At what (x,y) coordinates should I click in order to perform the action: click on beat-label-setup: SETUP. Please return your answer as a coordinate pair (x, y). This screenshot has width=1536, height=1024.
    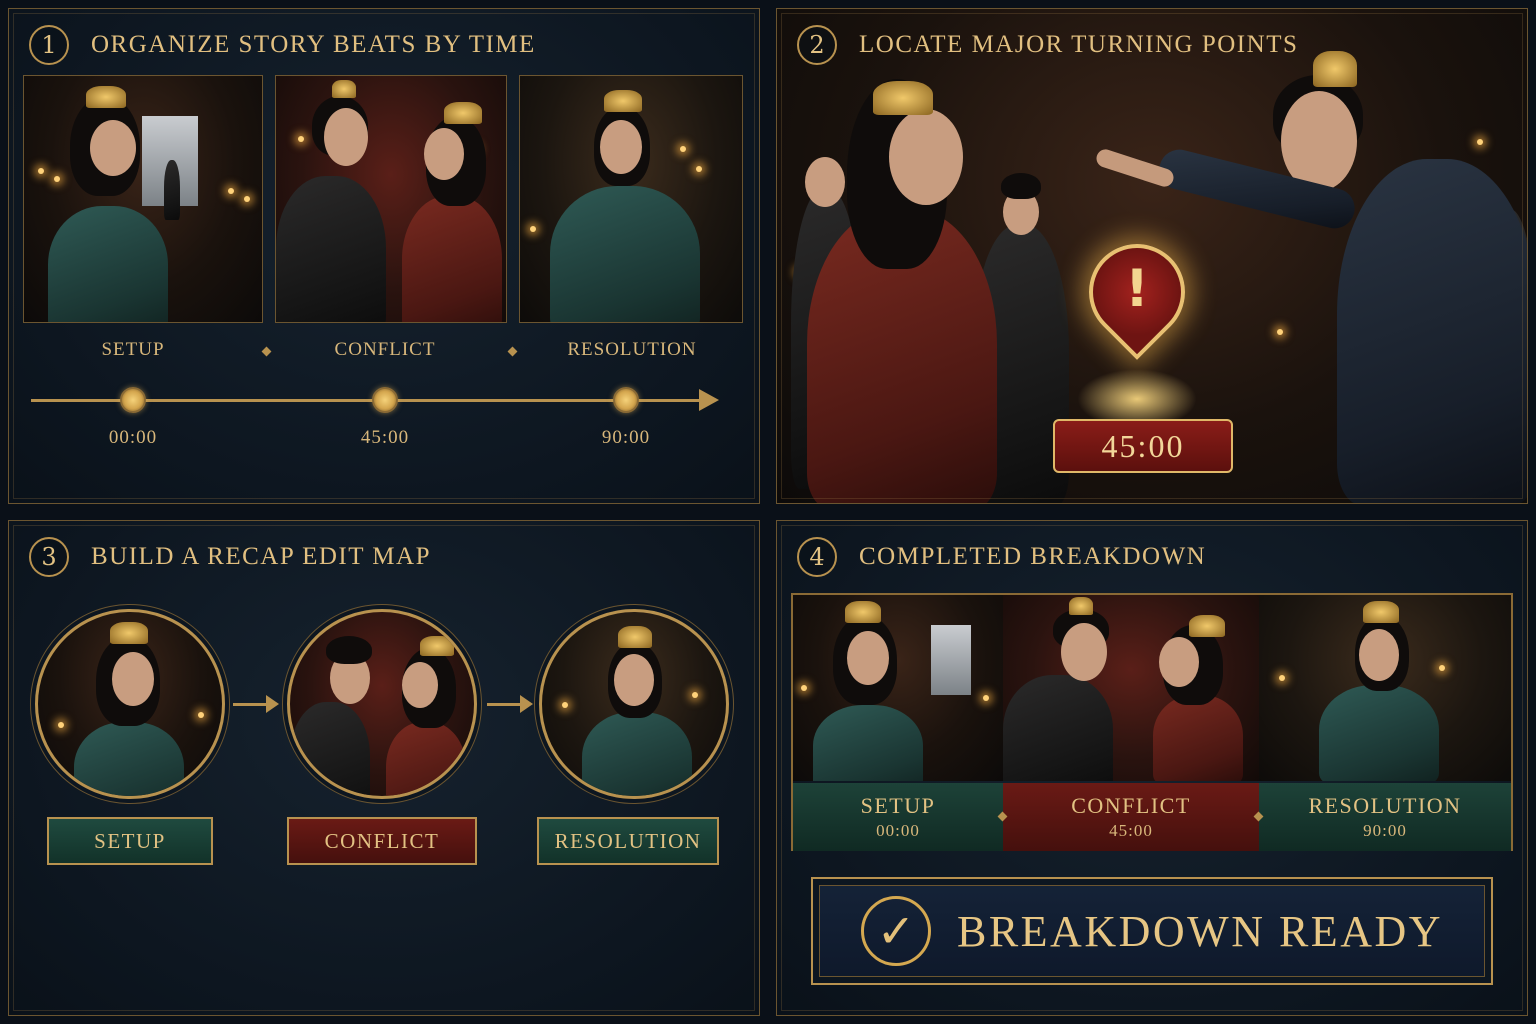
    Looking at the image, I should click on (133, 349).